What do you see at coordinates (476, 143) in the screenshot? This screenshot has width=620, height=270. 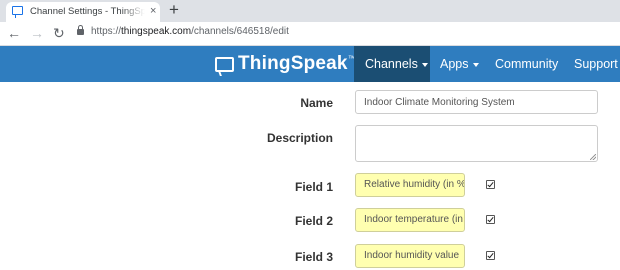 I see `description-textarea` at bounding box center [476, 143].